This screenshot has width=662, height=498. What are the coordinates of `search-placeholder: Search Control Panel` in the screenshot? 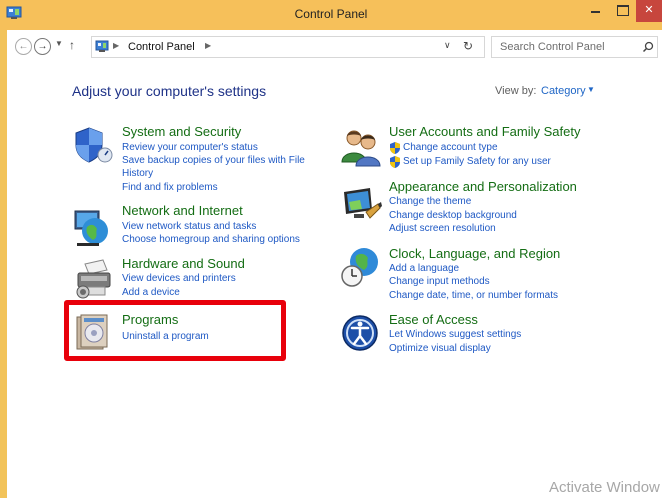 It's located at (552, 47).